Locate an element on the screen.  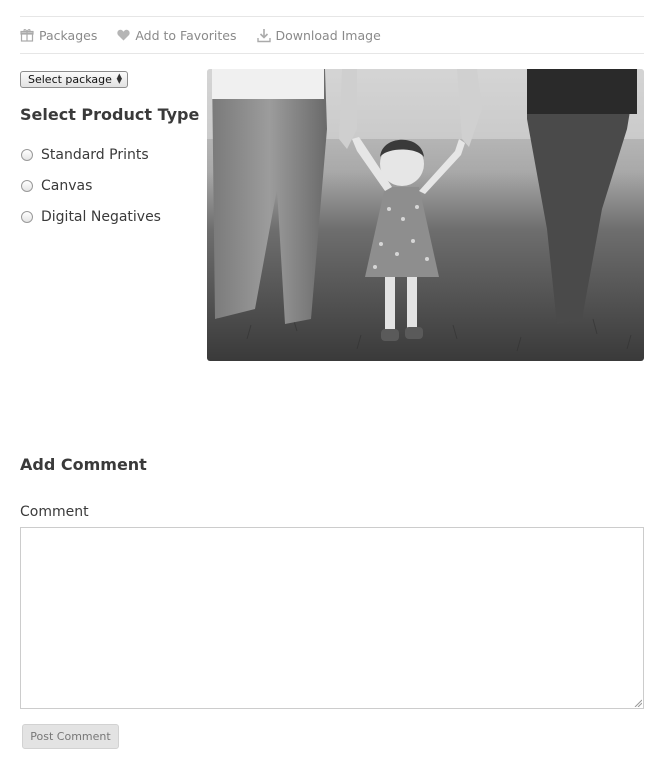
select-arrows-icon: ▲ ▼ is located at coordinates (119, 78).